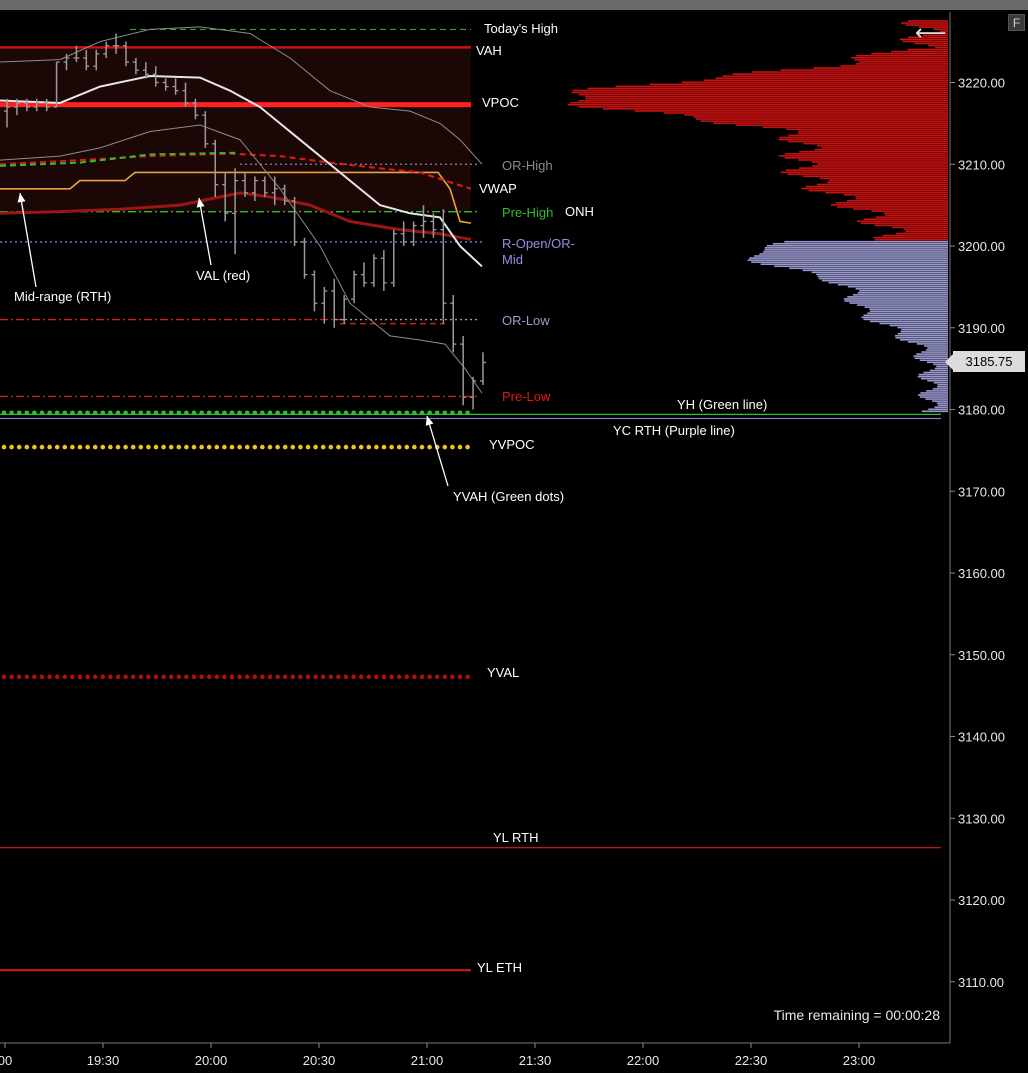  I want to click on price-tick-label: 3170.00, so click(981, 491).